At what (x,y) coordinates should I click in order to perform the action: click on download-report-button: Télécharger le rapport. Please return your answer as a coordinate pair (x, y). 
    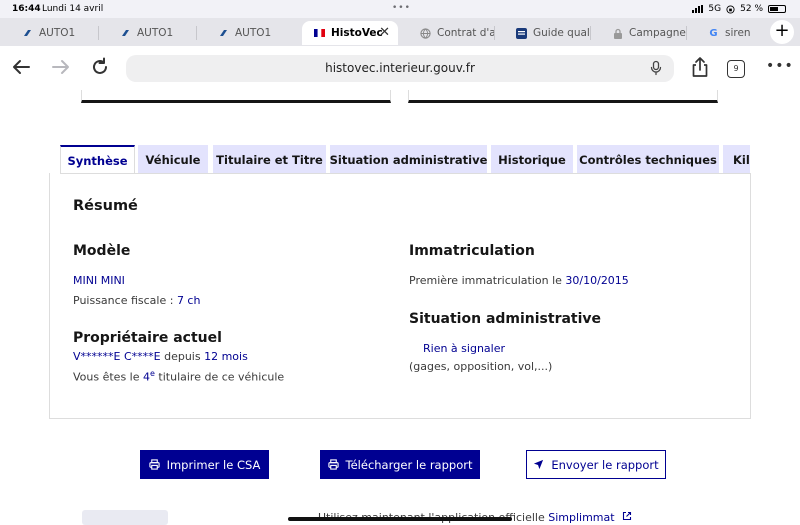
    Looking at the image, I should click on (400, 464).